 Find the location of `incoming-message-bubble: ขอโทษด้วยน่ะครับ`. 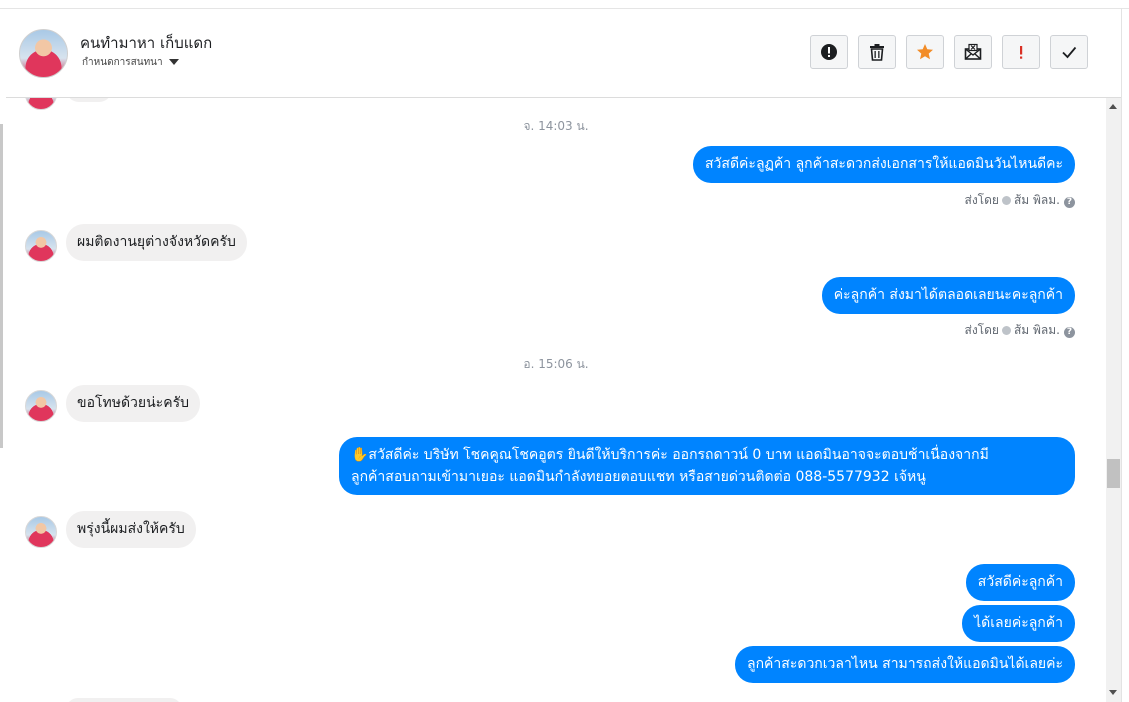

incoming-message-bubble: ขอโทษด้วยน่ะครับ is located at coordinates (133, 403).